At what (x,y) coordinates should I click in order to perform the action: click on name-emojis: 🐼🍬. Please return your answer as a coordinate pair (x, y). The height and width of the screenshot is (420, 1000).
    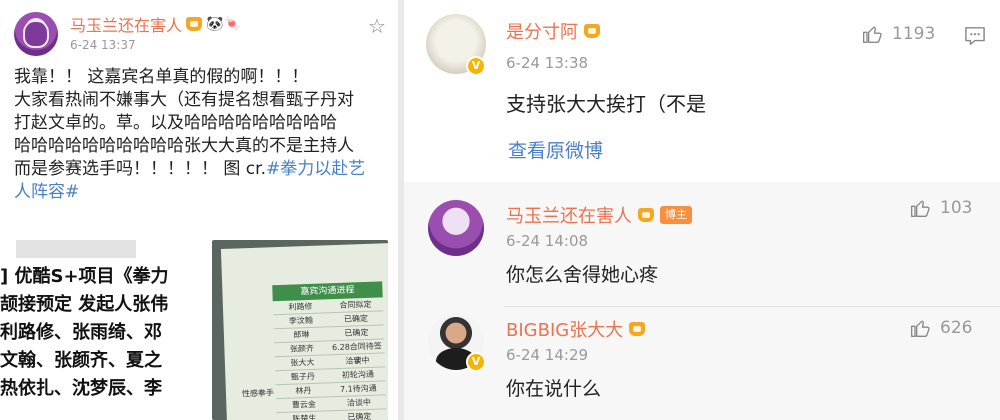
    Looking at the image, I should click on (223, 24).